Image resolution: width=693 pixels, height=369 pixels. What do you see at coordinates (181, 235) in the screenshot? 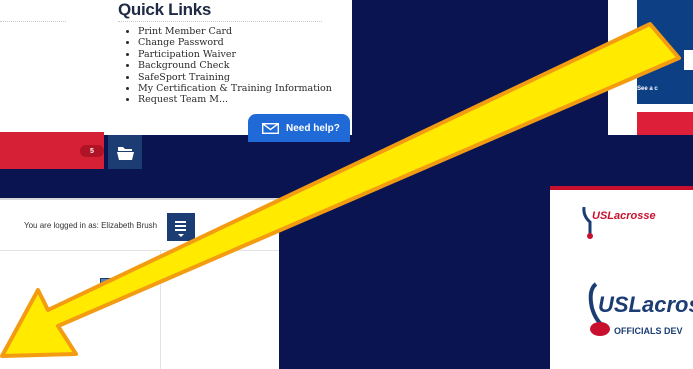
I see `dropdown-caret-icon` at bounding box center [181, 235].